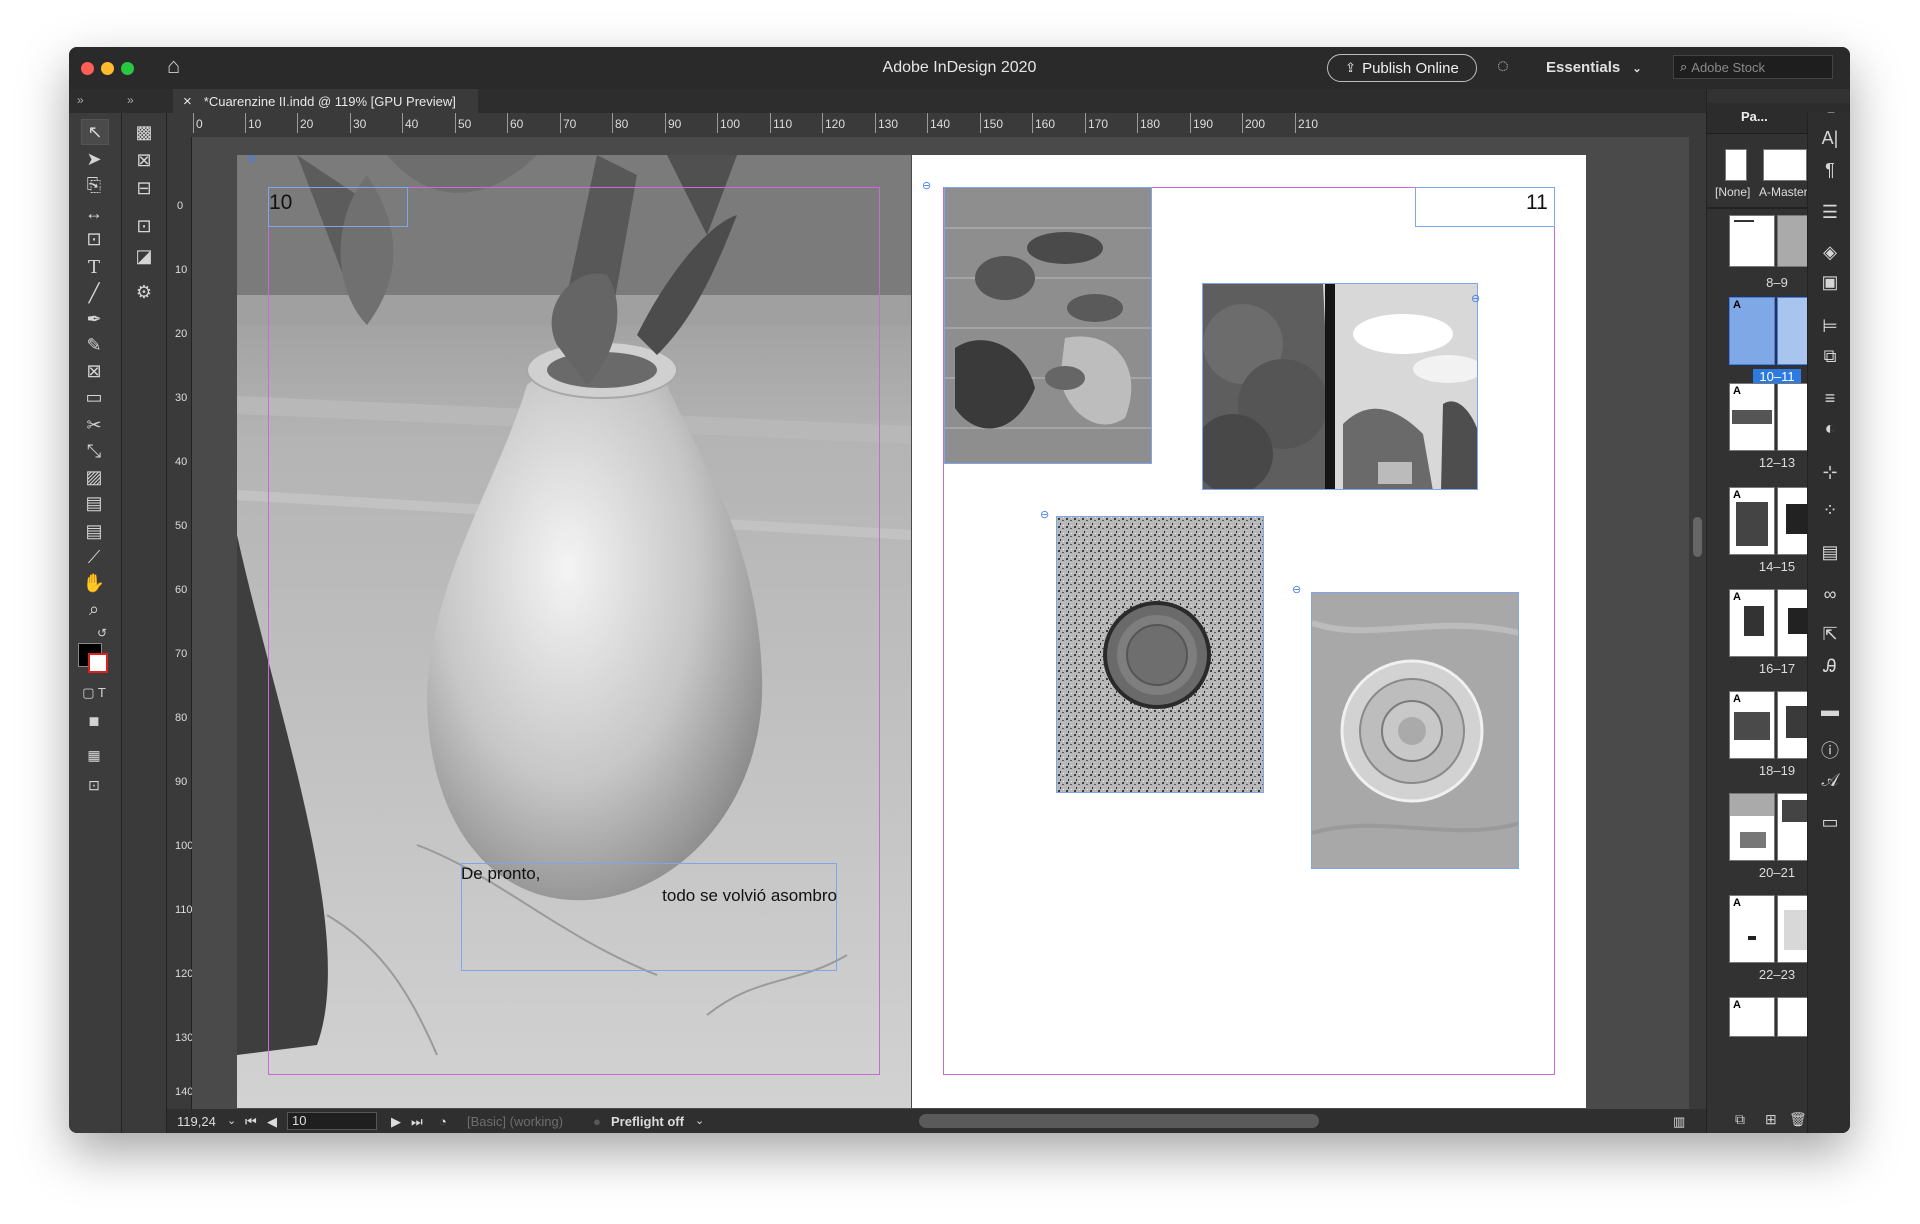 The width and height of the screenshot is (1920, 1224). What do you see at coordinates (1830, 750) in the screenshot?
I see `info-icon: ⓘ` at bounding box center [1830, 750].